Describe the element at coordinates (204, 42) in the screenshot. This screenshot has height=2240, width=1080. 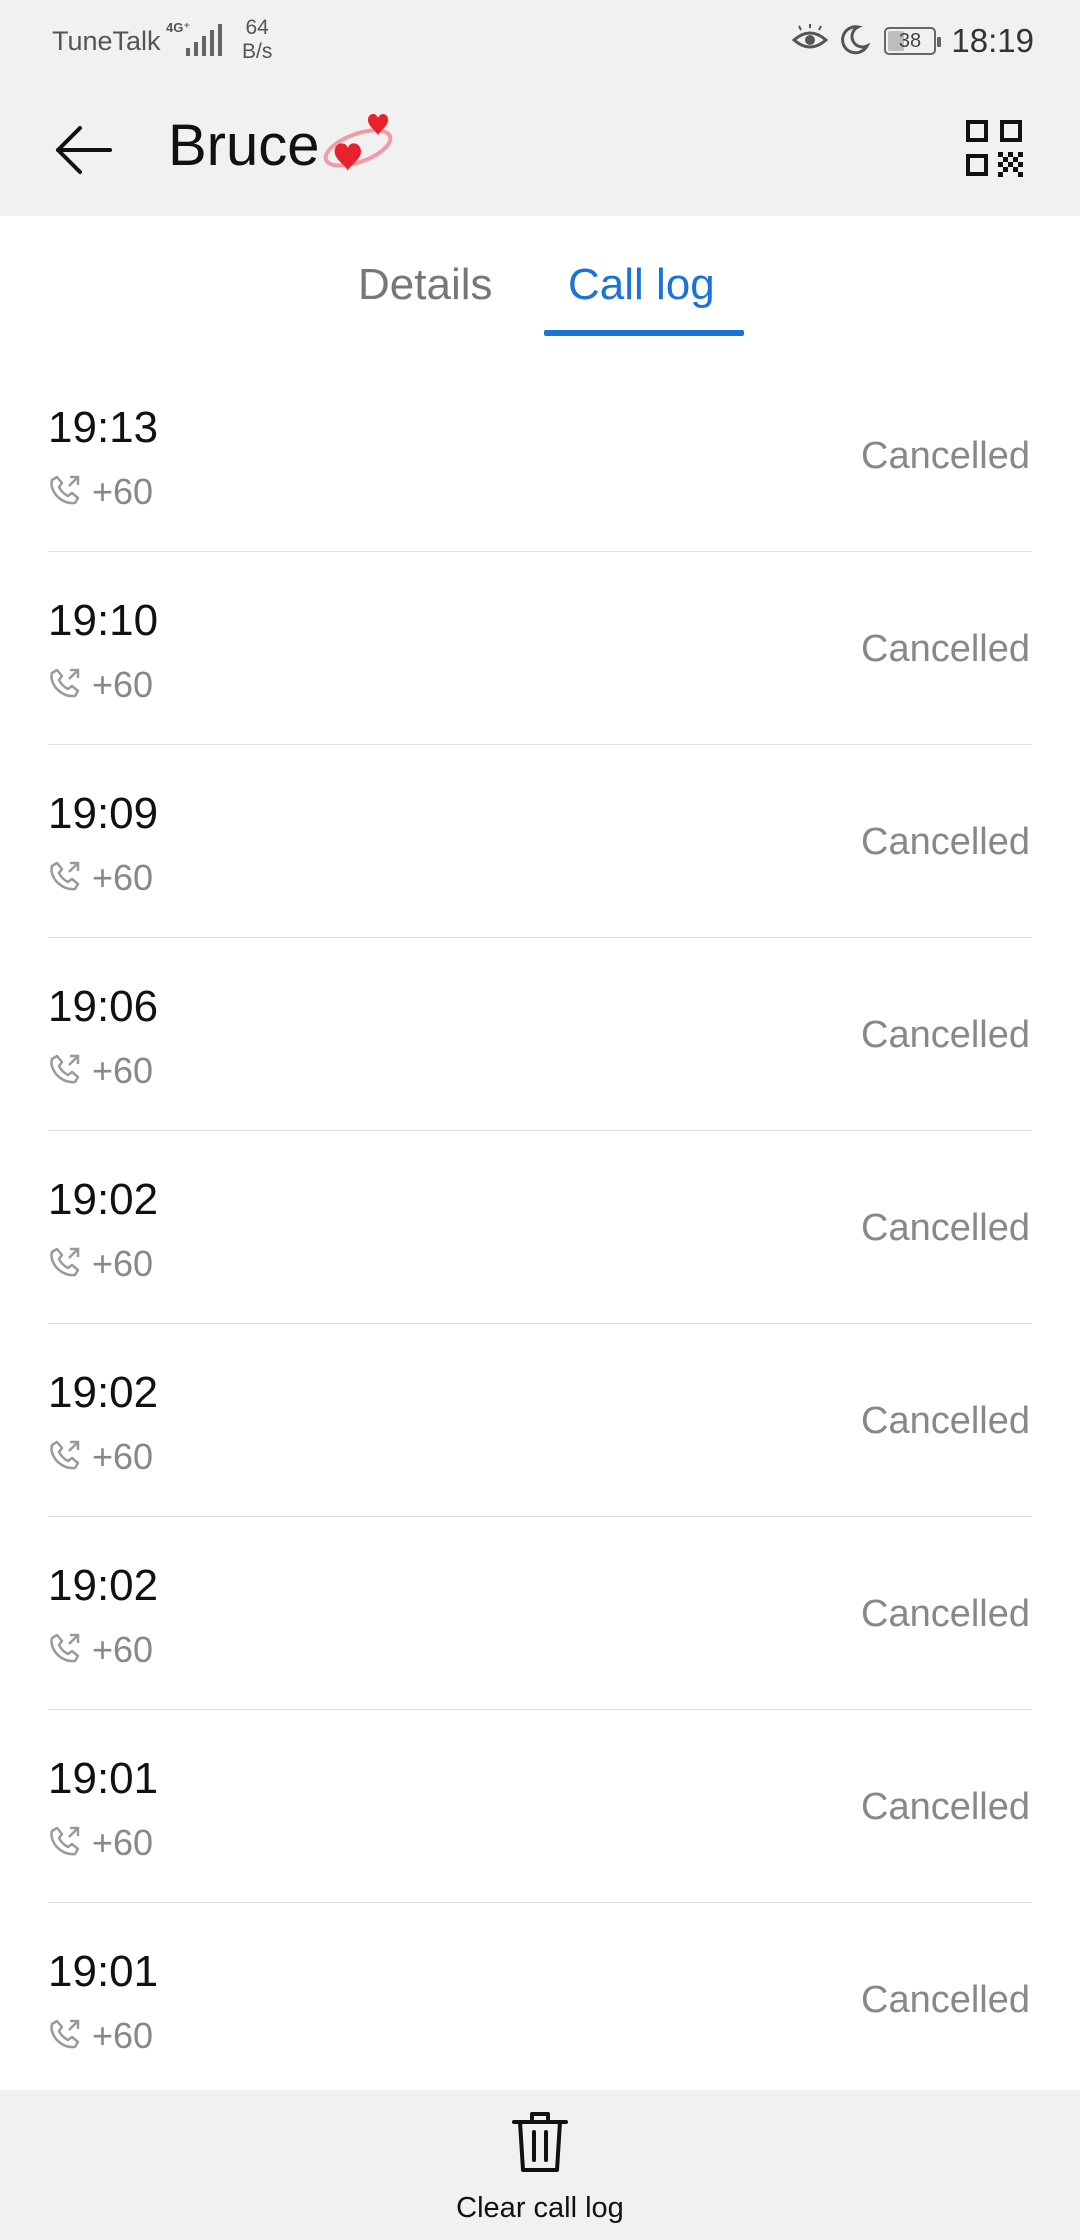
I see `signal-strength-icon` at that location.